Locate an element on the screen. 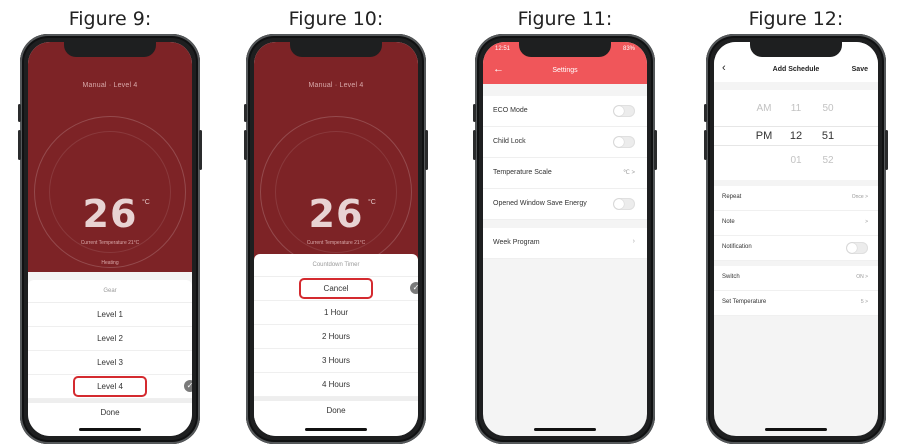  schedule-options: Repeat Once > Note > Notification is located at coordinates (796, 223).